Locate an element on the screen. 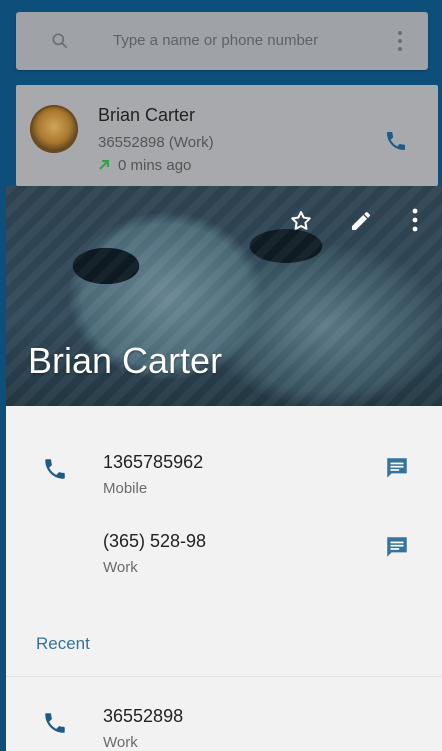  phone-type: Work is located at coordinates (120, 567).